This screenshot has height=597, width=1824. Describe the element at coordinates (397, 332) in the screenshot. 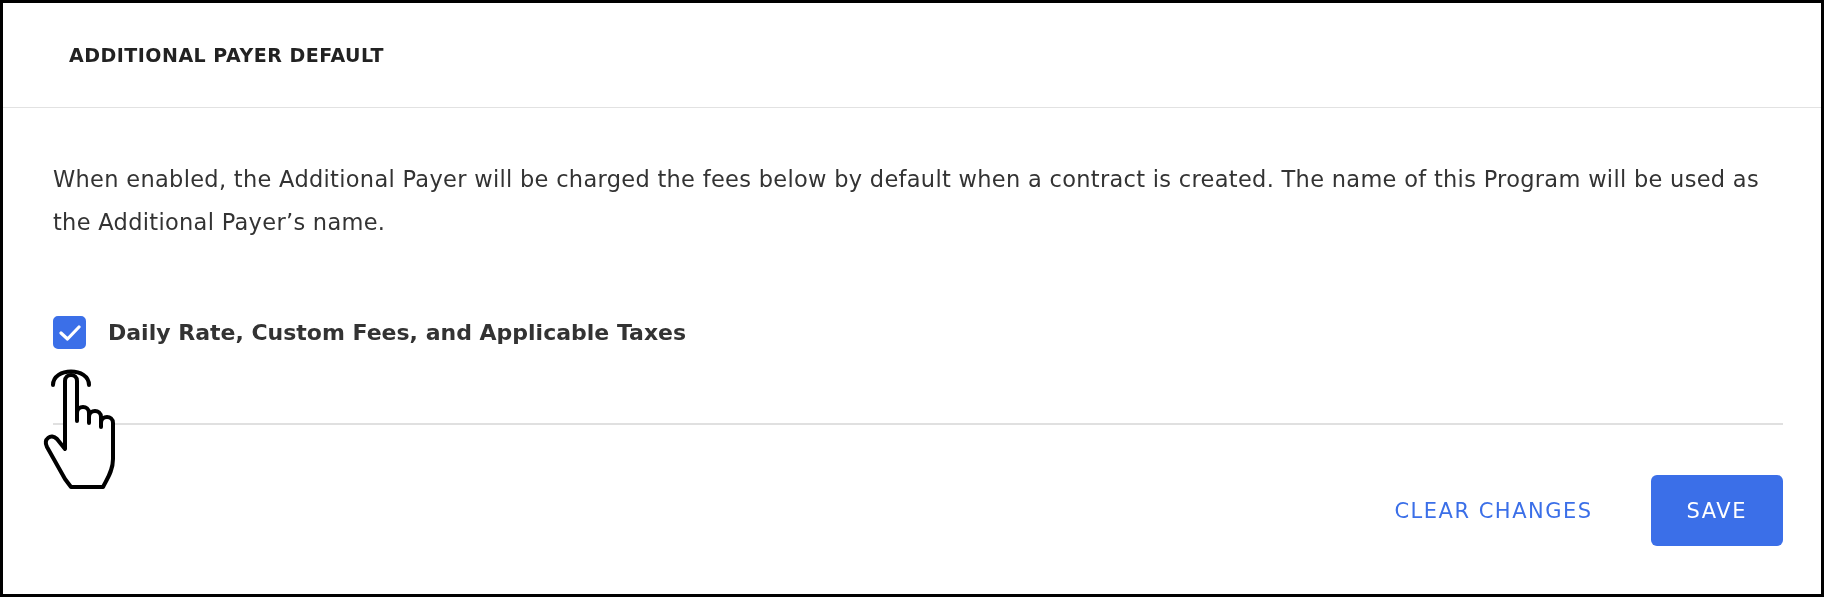

I see `checkbox-label: Daily Rate, Custom Fees, and Applicable Taxes` at that location.